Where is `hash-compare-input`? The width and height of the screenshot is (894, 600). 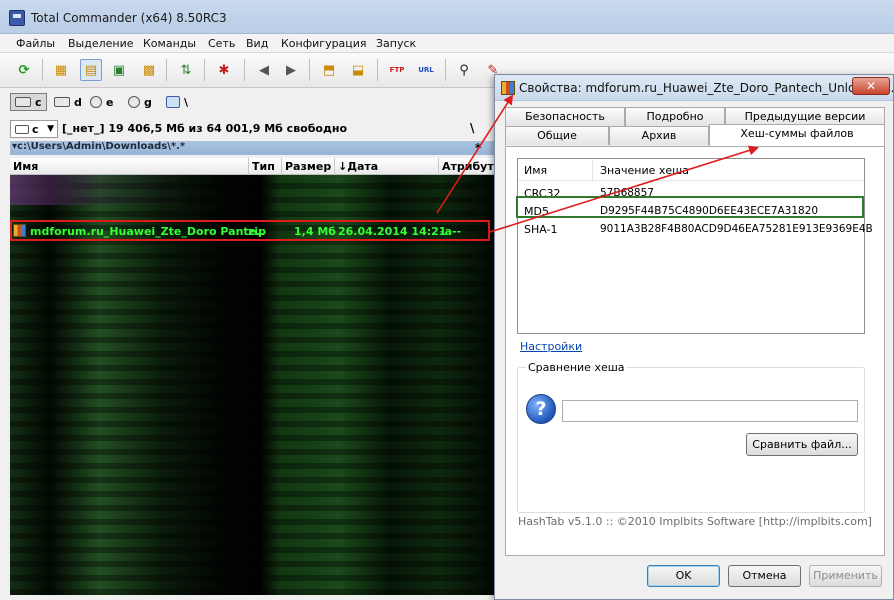 hash-compare-input is located at coordinates (710, 411).